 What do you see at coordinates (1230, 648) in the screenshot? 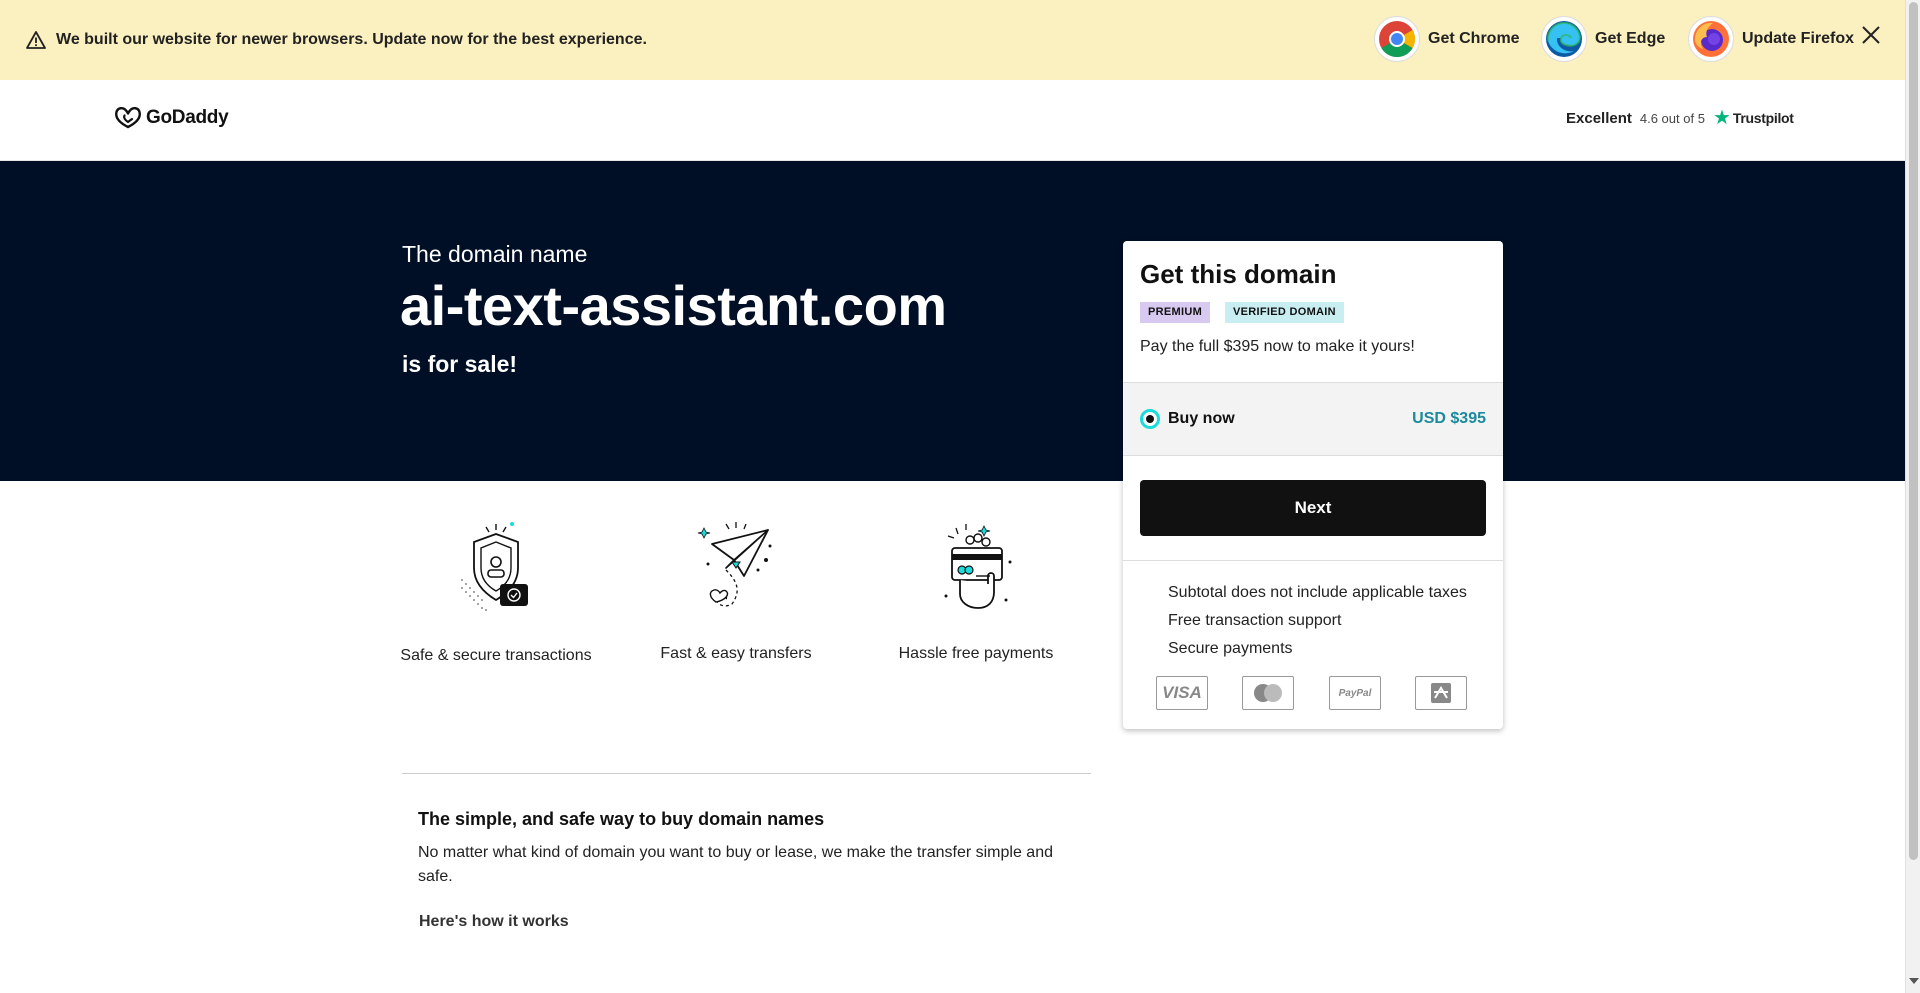
I see `bullet-secure: Secure payments` at bounding box center [1230, 648].